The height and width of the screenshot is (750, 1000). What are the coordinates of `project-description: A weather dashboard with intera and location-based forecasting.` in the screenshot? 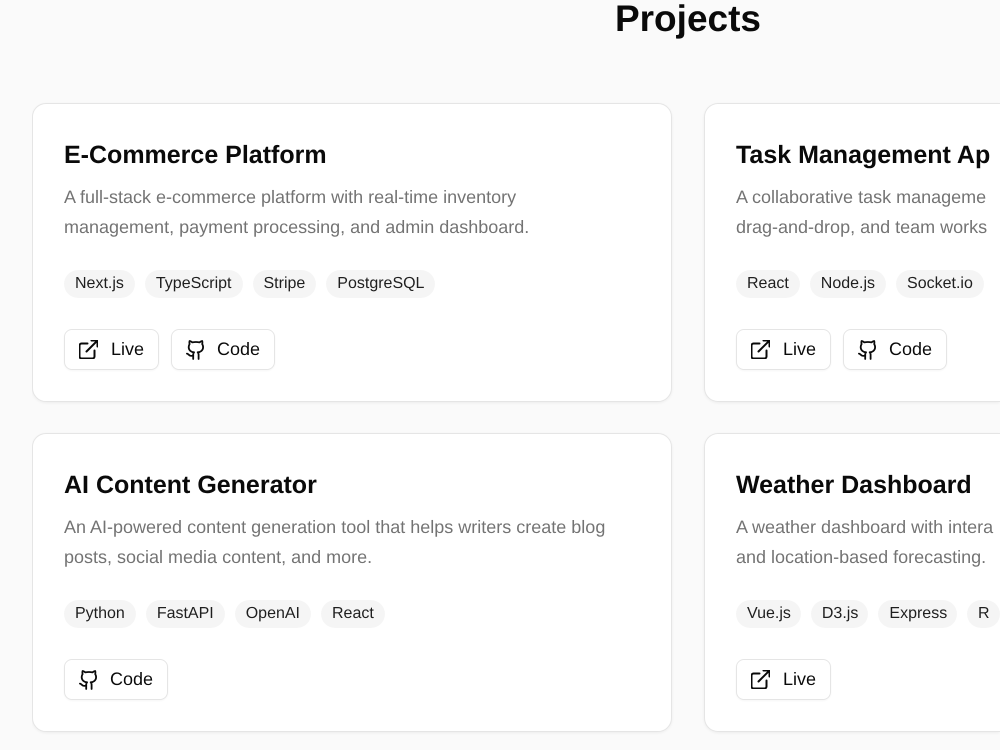 It's located at (865, 542).